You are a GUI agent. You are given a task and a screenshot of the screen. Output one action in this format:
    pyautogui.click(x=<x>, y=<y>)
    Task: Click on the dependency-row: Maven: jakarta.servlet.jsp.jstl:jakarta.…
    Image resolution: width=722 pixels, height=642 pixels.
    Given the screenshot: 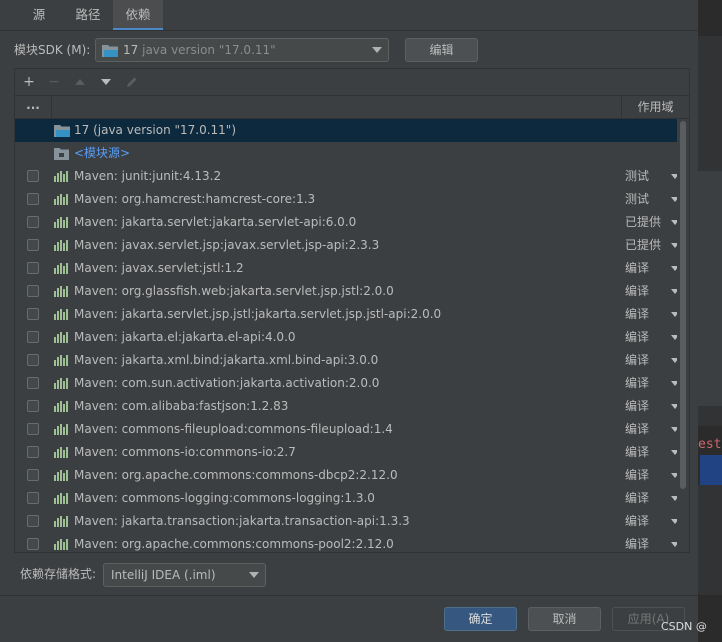 What is the action you would take?
    pyautogui.click(x=346, y=314)
    